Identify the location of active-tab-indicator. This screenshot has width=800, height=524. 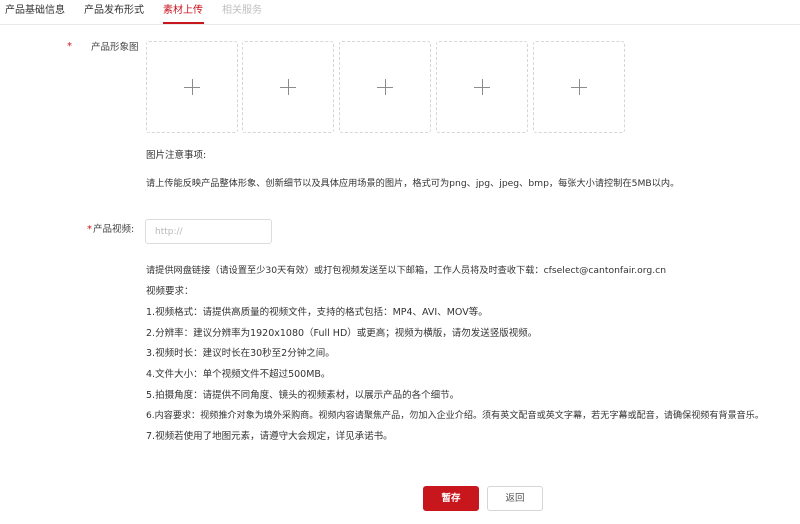
(183, 23).